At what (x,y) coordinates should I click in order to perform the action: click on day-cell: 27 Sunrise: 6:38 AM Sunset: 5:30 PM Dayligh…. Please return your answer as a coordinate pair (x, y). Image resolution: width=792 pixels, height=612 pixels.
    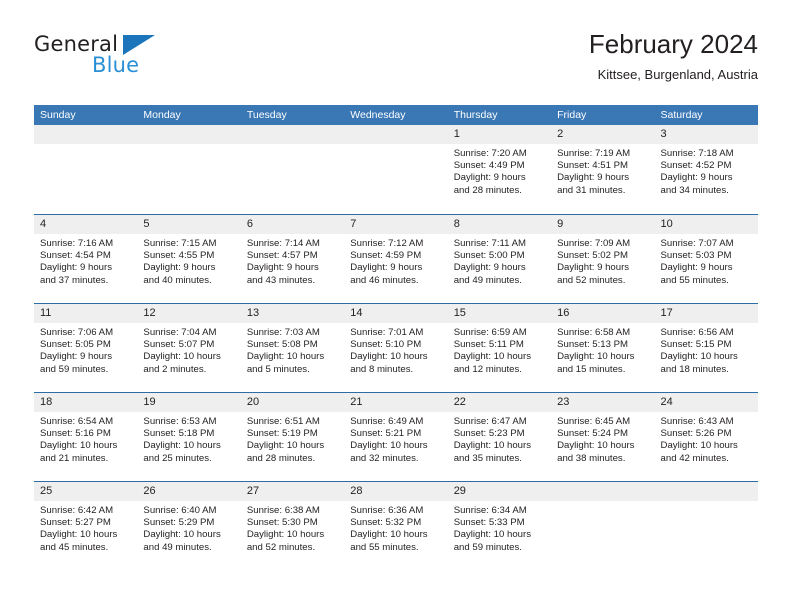
    Looking at the image, I should click on (292, 526).